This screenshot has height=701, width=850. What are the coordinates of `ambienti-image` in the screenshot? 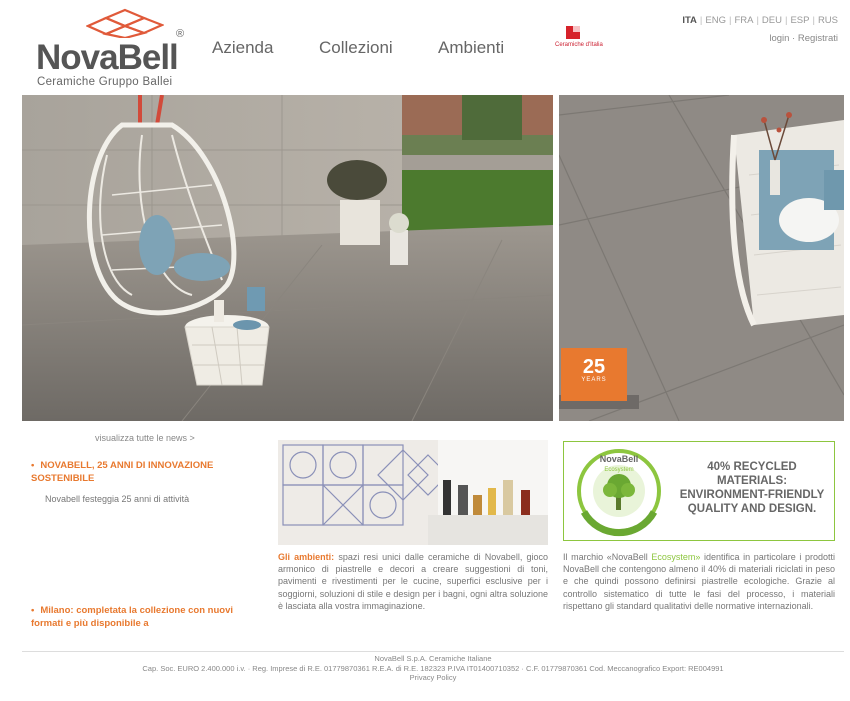 It's located at (413, 492).